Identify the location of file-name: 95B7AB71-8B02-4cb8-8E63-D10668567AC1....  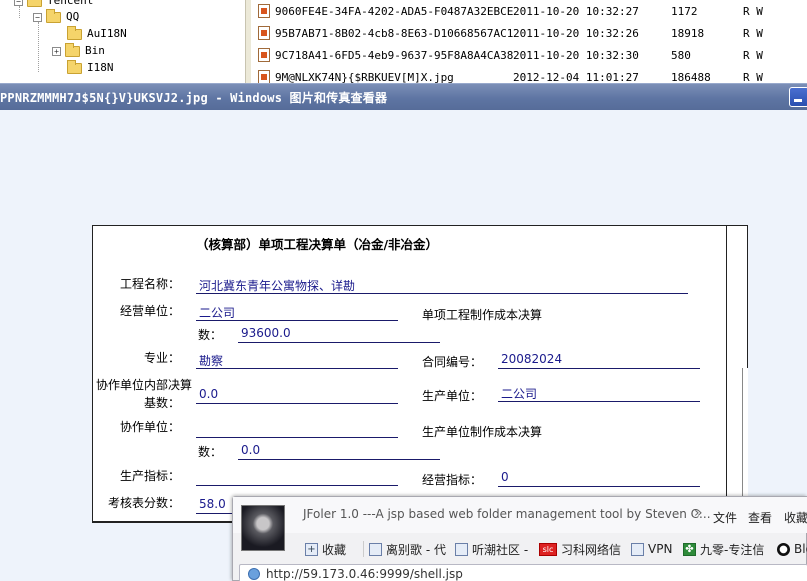
(394, 33).